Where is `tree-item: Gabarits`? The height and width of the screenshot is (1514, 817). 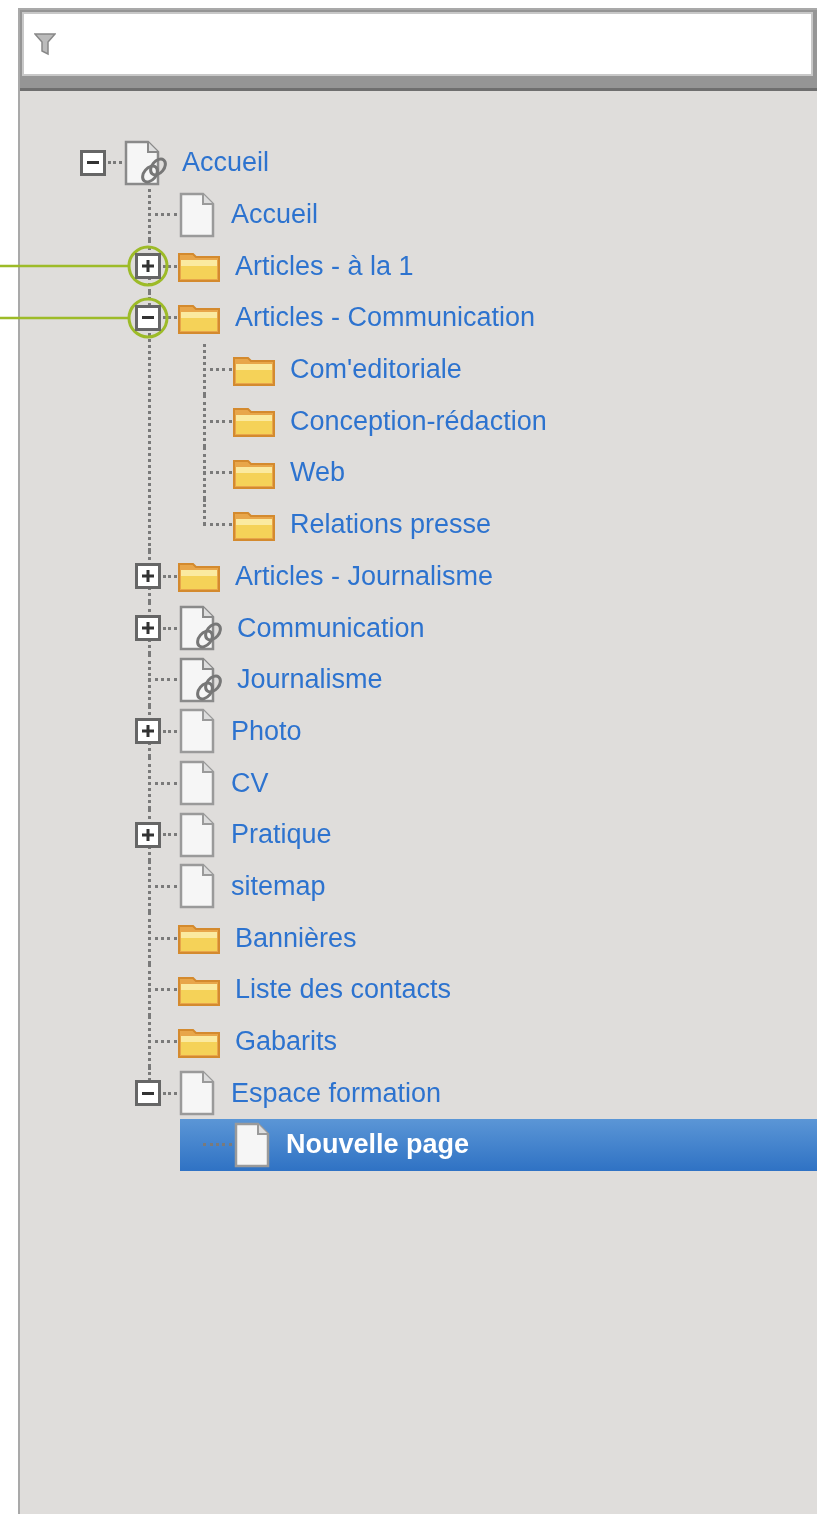 tree-item: Gabarits is located at coordinates (286, 1042).